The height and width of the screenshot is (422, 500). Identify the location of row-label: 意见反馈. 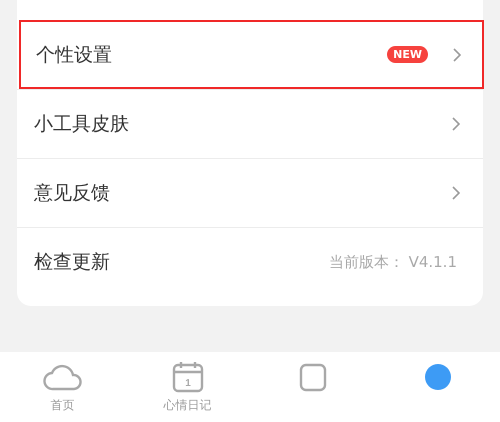
(72, 193).